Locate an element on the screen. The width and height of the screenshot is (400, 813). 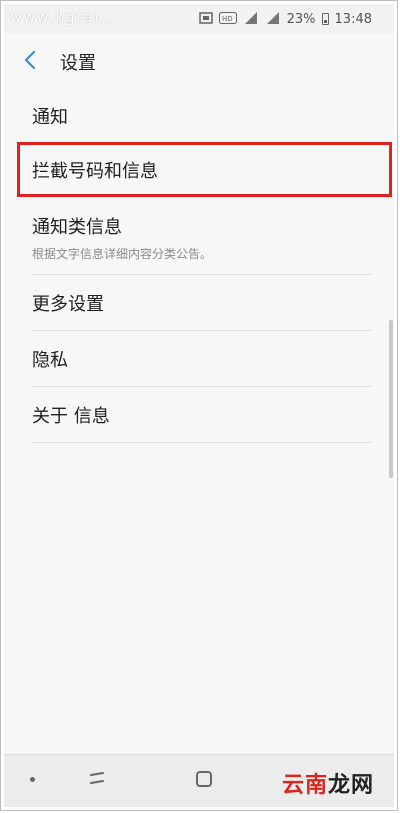
settings-item-notification-messages: 通知类信息 根据文字信息详细内容分类公告。 is located at coordinates (199, 237).